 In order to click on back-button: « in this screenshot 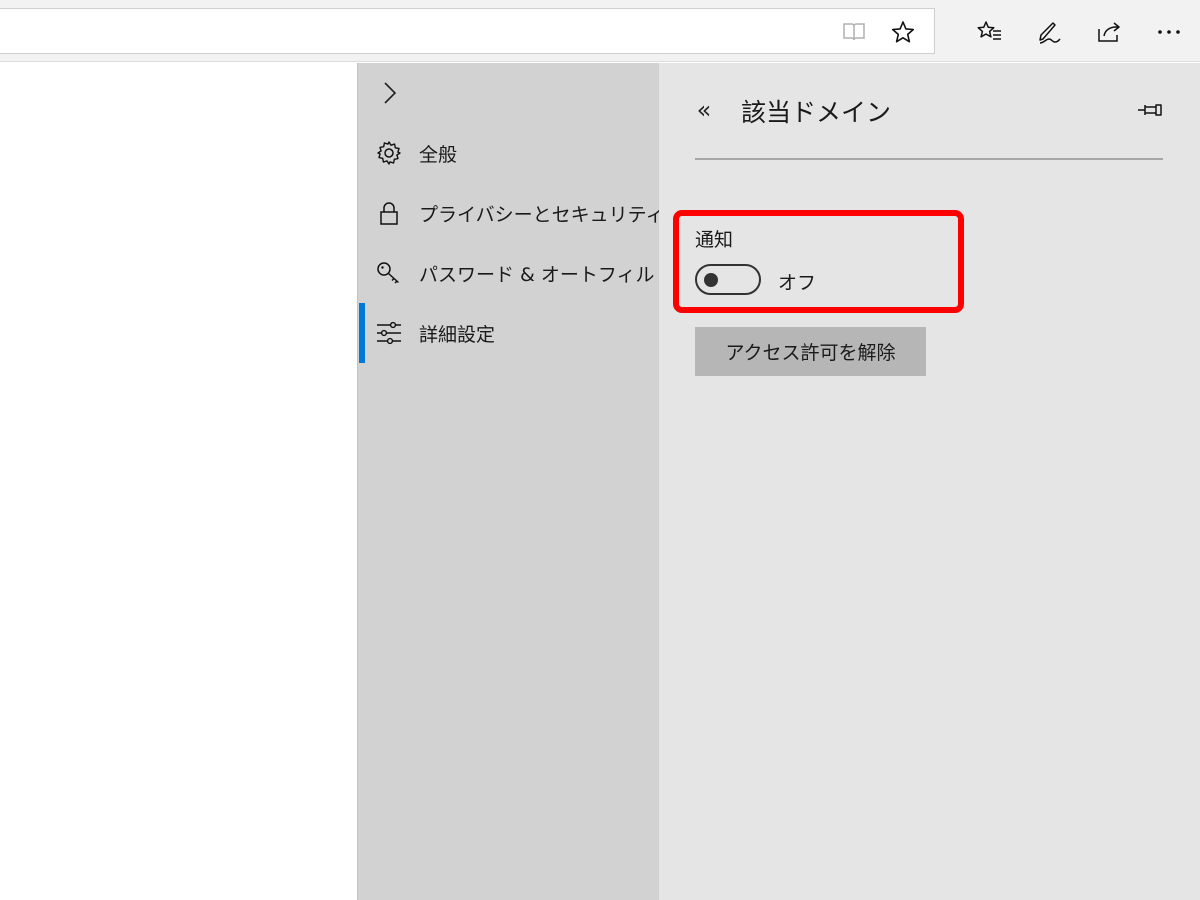, I will do `click(704, 110)`.